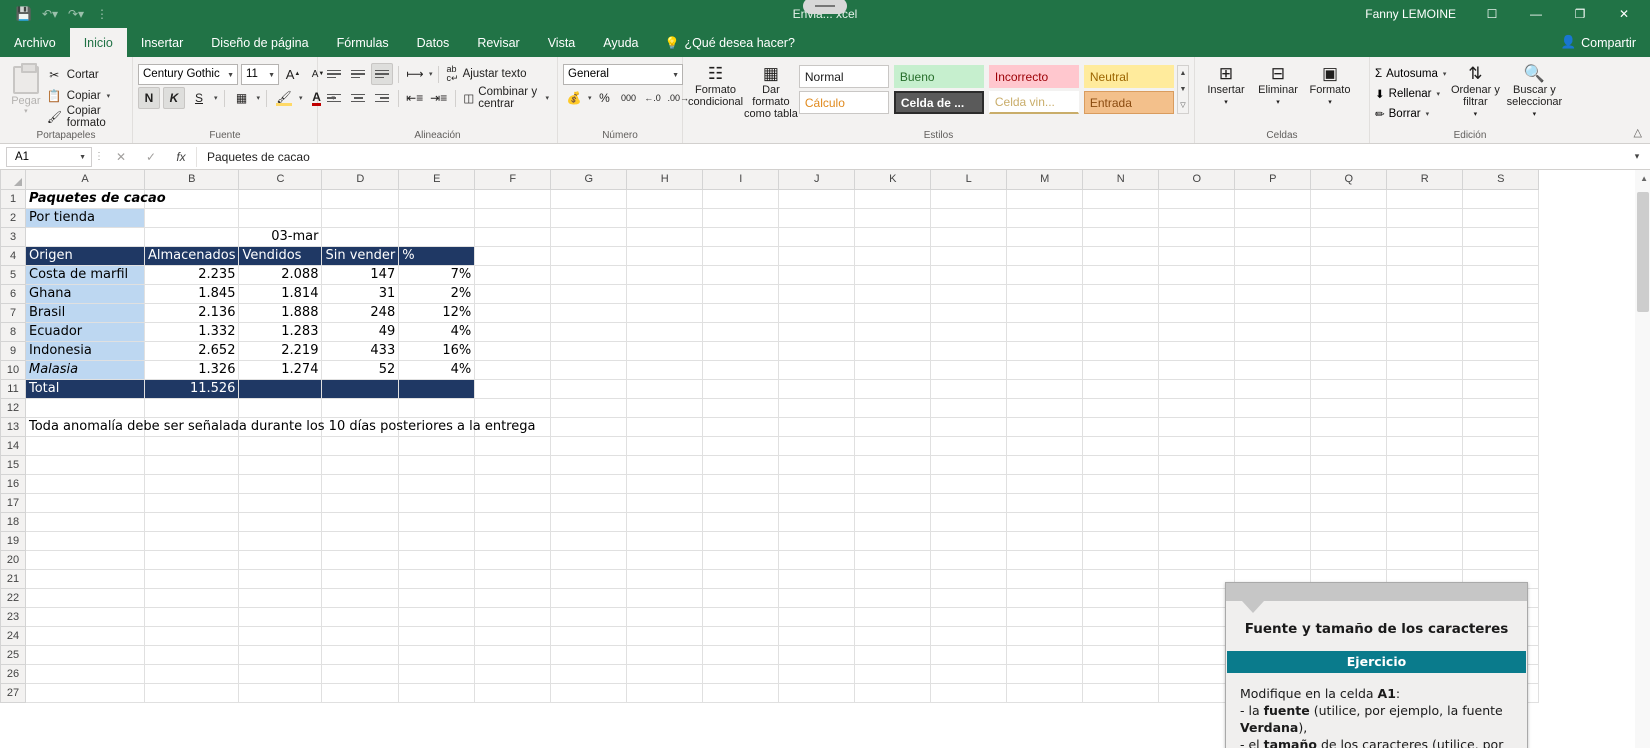 This screenshot has width=1650, height=750. What do you see at coordinates (13, 426) in the screenshot?
I see `row-header-13: 13` at bounding box center [13, 426].